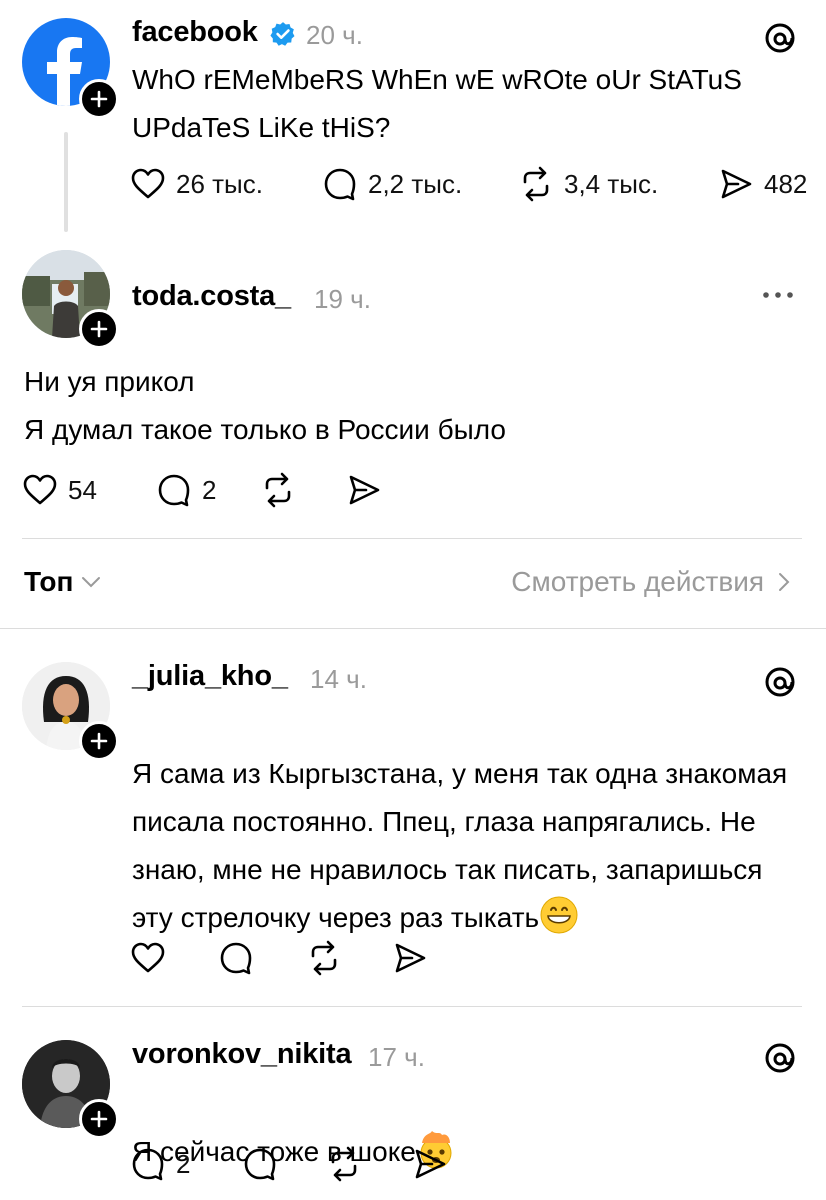 The width and height of the screenshot is (826, 1200). I want to click on like-count: 26 тыс., so click(219, 183).